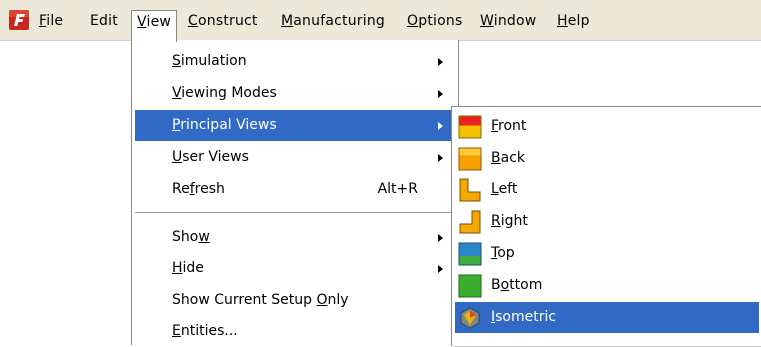 Image resolution: width=761 pixels, height=347 pixels. What do you see at coordinates (295, 61) in the screenshot?
I see `menu-item-simulation: Simulation` at bounding box center [295, 61].